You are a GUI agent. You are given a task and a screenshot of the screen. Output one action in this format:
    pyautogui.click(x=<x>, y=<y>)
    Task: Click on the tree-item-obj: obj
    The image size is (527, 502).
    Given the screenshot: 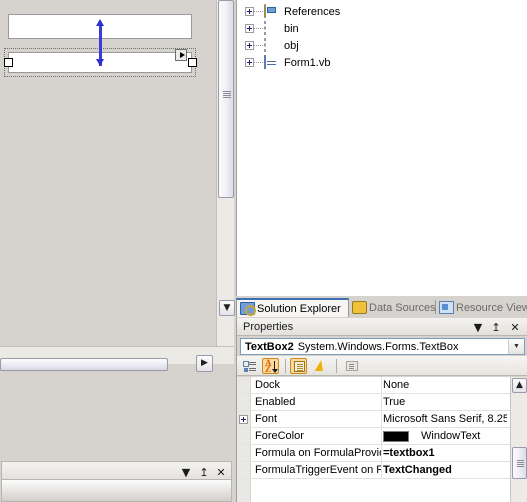 What is the action you would take?
    pyautogui.click(x=382, y=45)
    